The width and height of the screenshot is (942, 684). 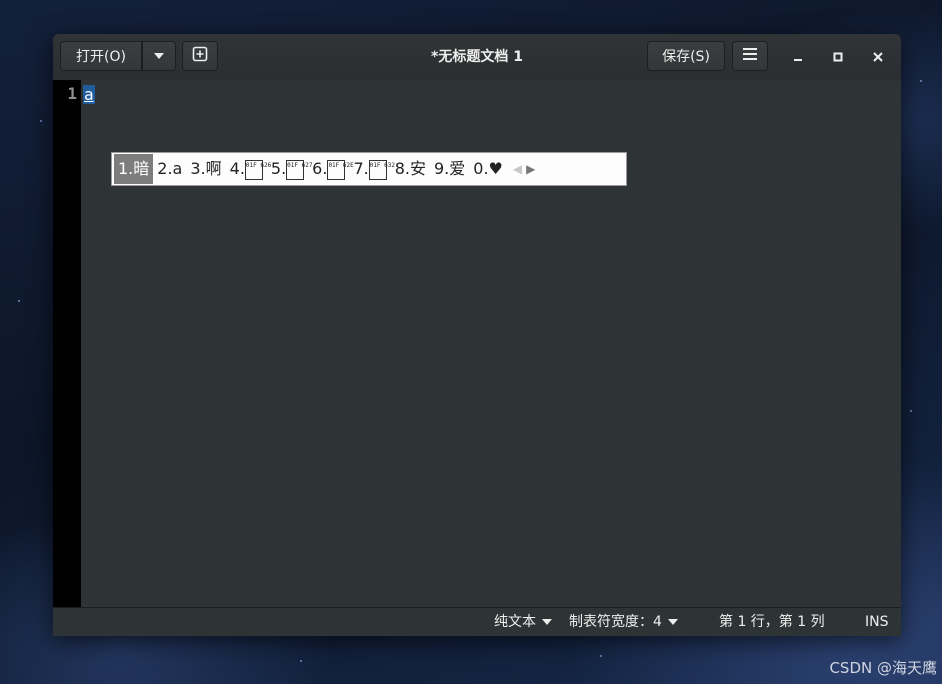 What do you see at coordinates (237, 168) in the screenshot?
I see `candidate-index: 4.` at bounding box center [237, 168].